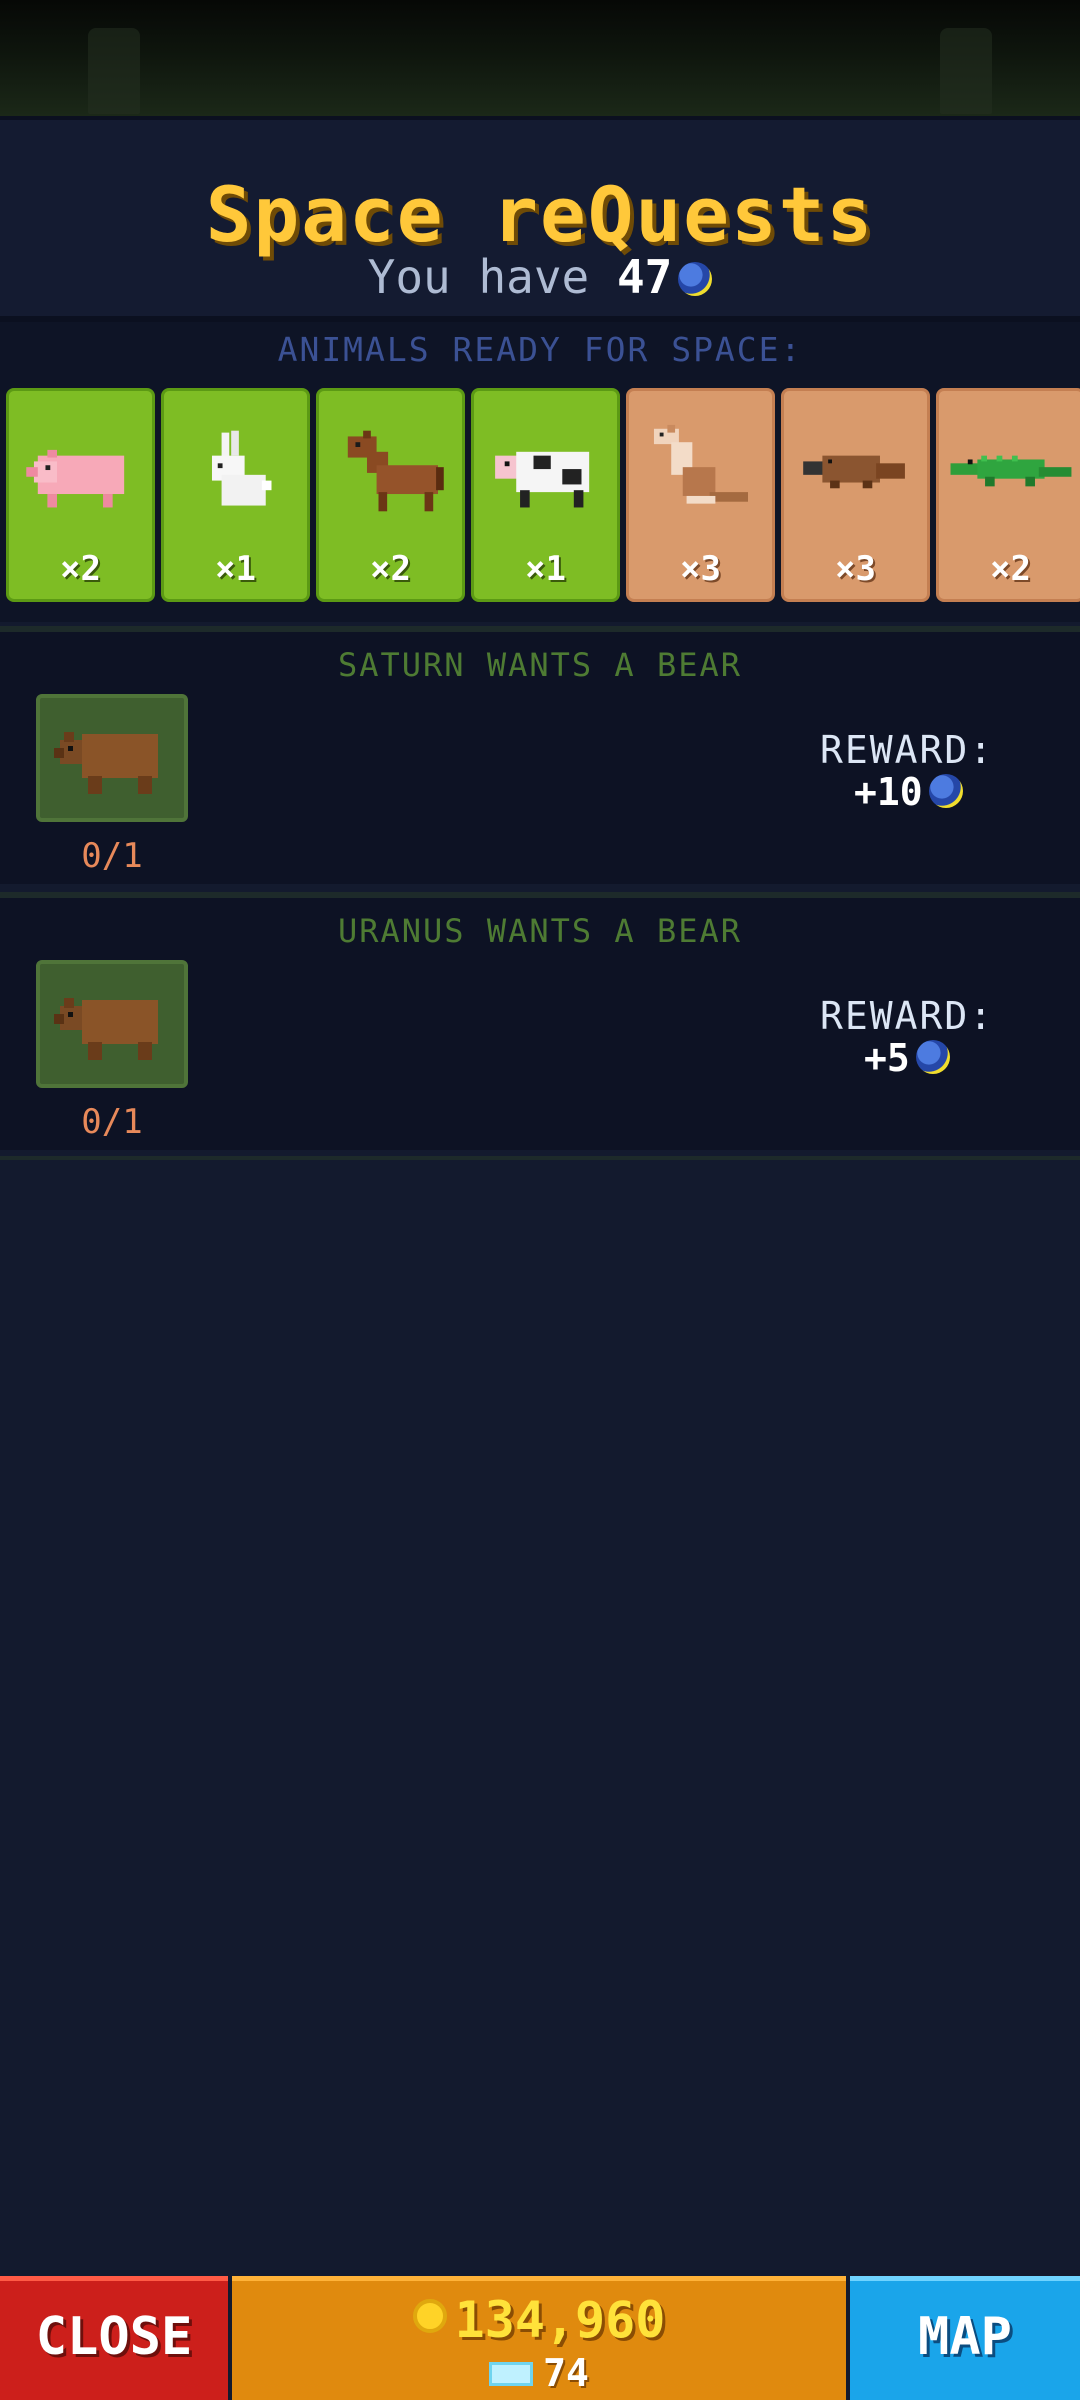 Image resolution: width=1080 pixels, height=2400 pixels. I want to click on cow-icon, so click(542, 479).